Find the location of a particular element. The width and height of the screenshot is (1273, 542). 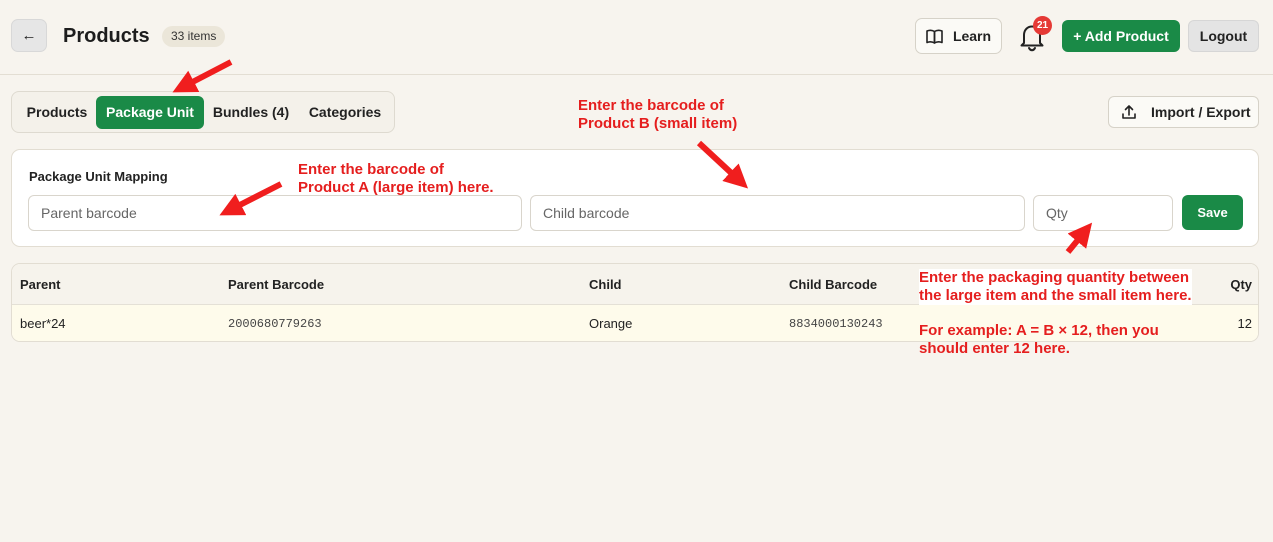

add-product-button: + Add Product is located at coordinates (1121, 36).